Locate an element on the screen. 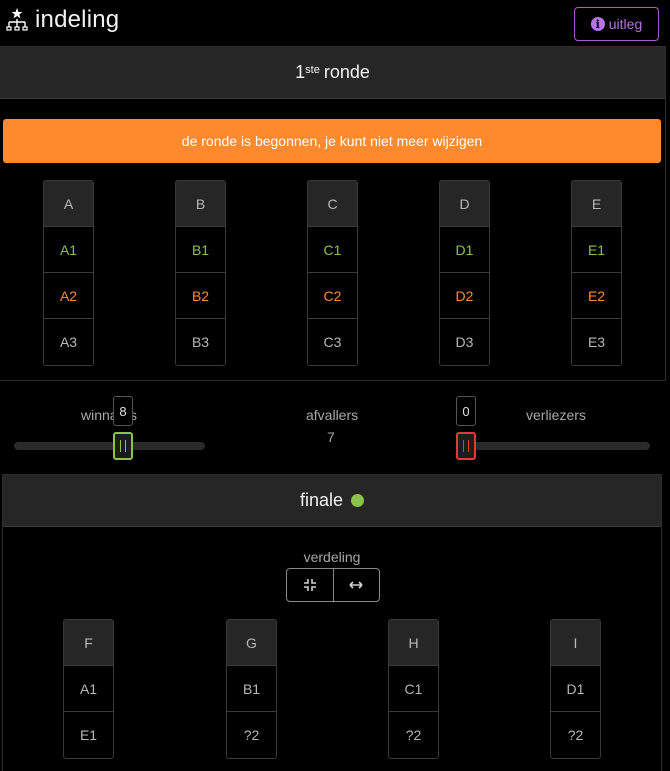 The height and width of the screenshot is (771, 670). uitleg-label: uitleg is located at coordinates (625, 24).